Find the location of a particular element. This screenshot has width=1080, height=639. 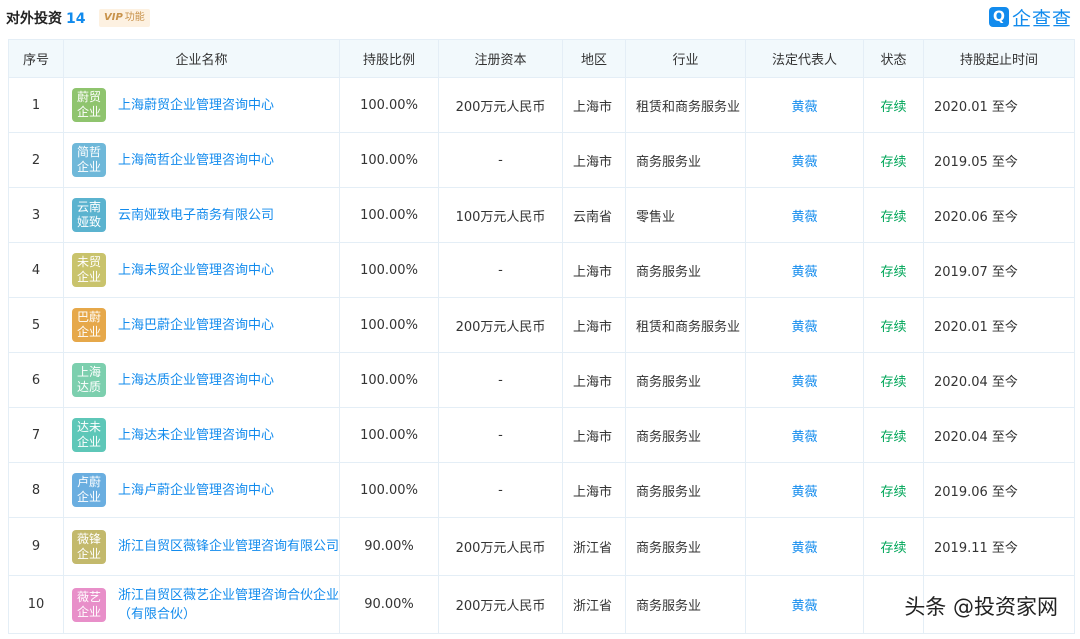

share-ratio: 90.00% is located at coordinates (389, 546).